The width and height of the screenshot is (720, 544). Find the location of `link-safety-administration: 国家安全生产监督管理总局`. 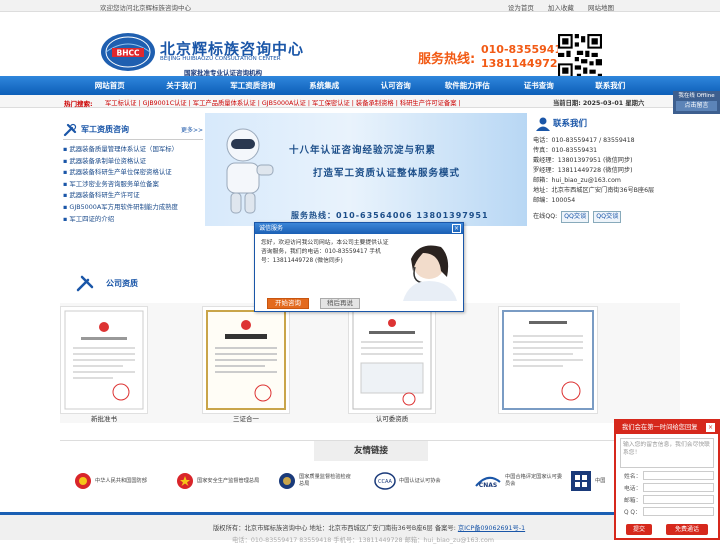

link-safety-administration: 国家安全生产监督管理总局 is located at coordinates (221, 481).